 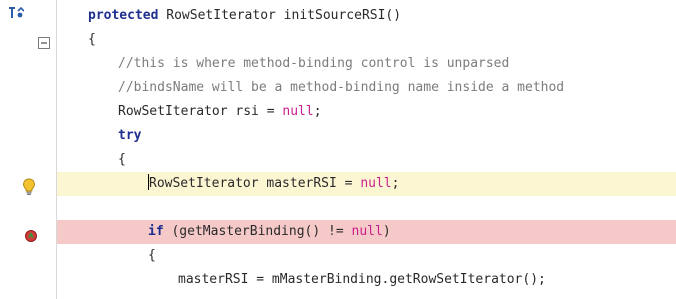 What do you see at coordinates (44, 43) in the screenshot?
I see `fold-collapse-icon` at bounding box center [44, 43].